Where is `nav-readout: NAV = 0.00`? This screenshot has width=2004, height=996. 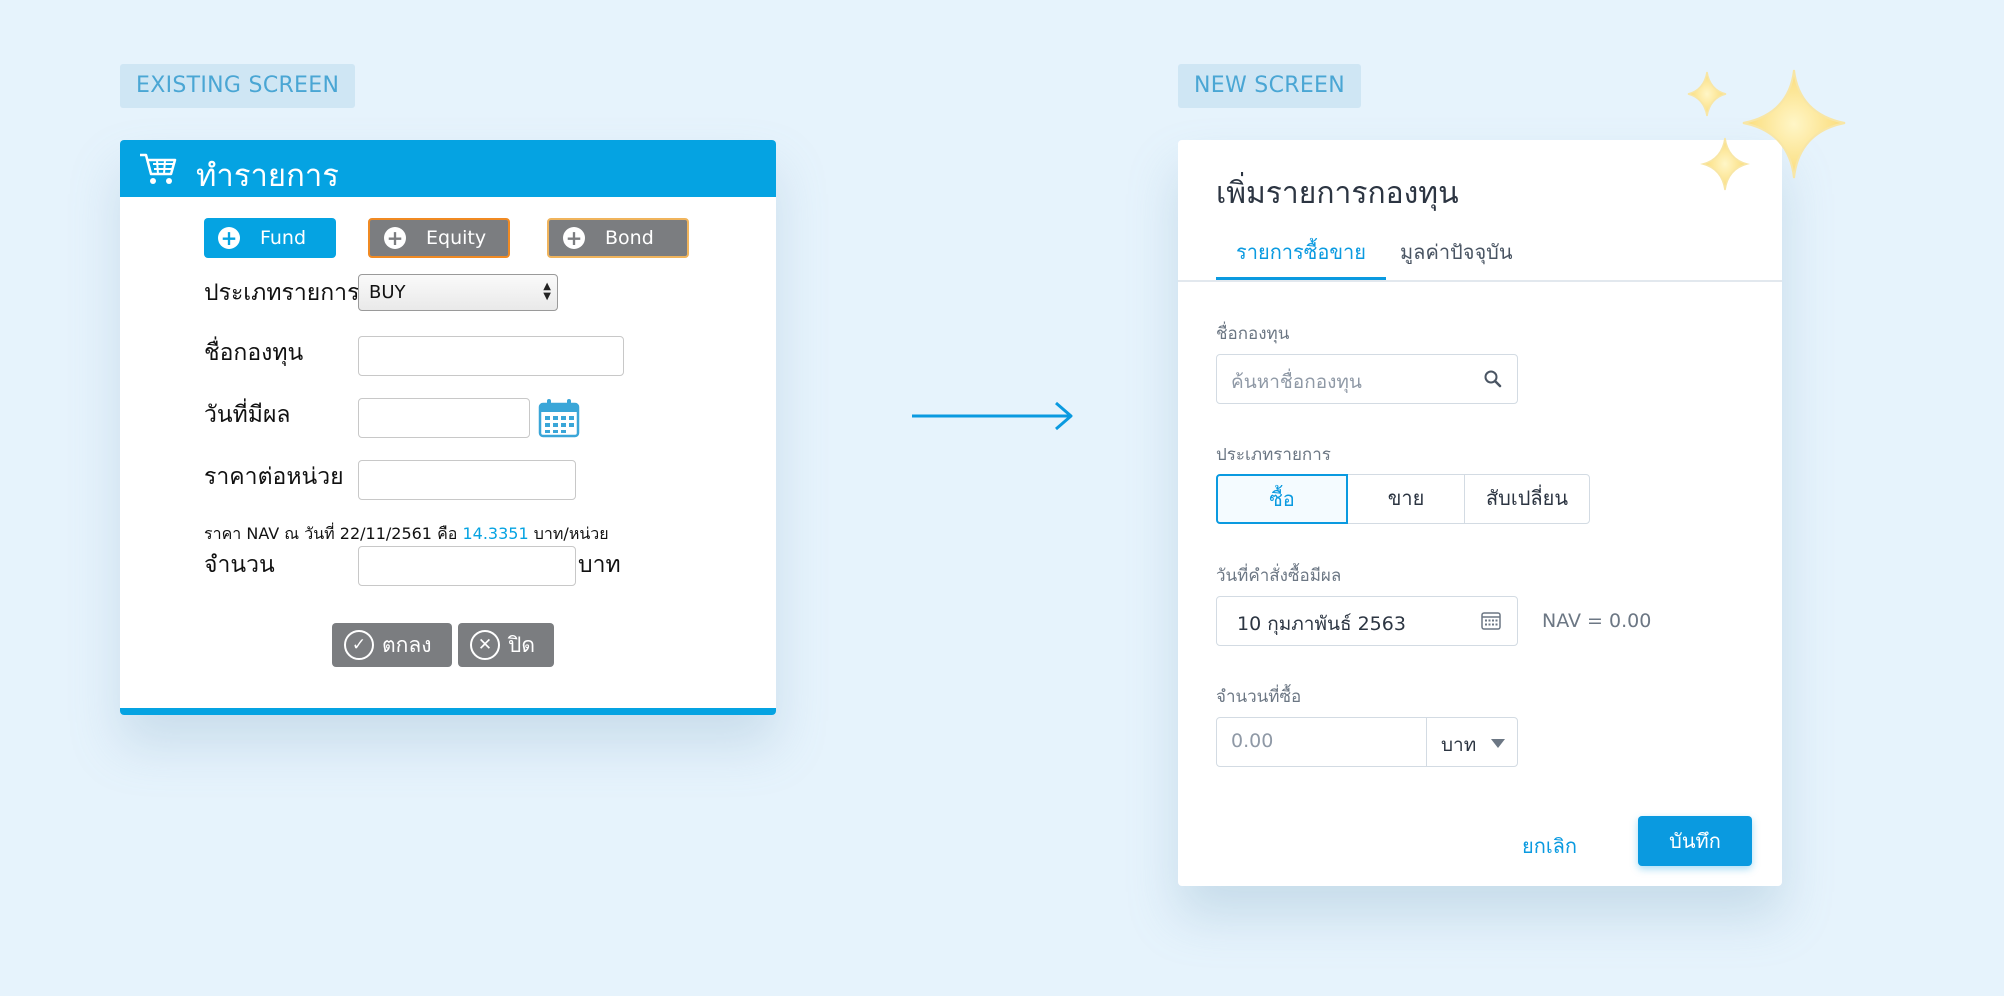 nav-readout: NAV = 0.00 is located at coordinates (1597, 621).